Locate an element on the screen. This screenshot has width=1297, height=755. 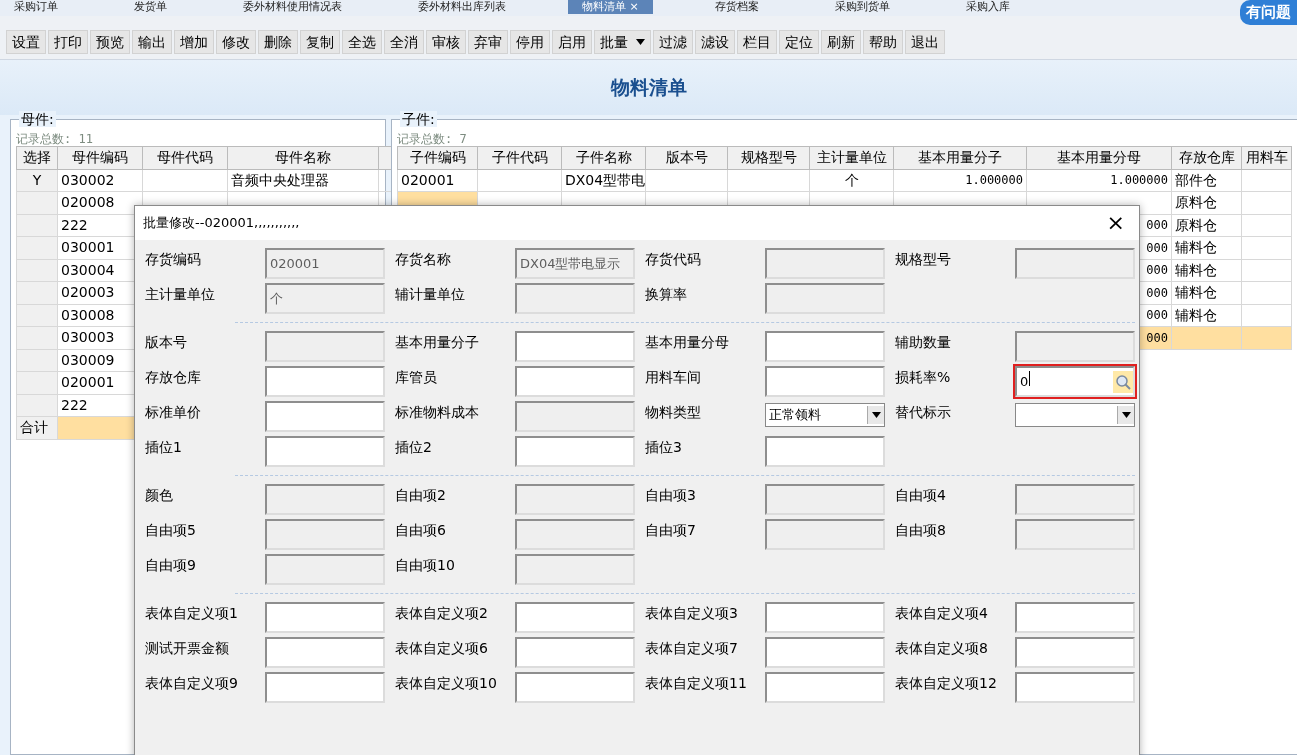
toolbar-button: 过滤 is located at coordinates (673, 42).